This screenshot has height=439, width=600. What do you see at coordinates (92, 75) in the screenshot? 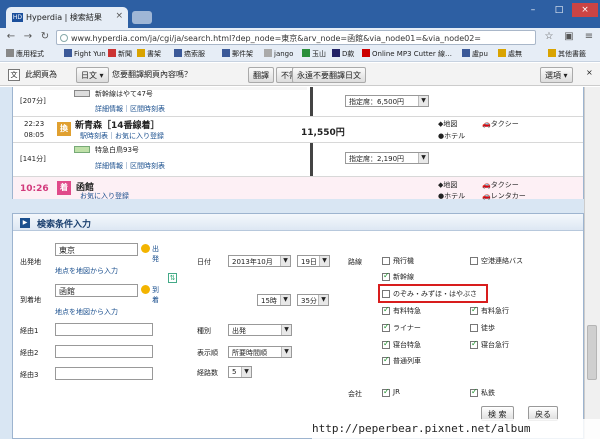
I see `language-dropdown: 日文 ▾` at bounding box center [92, 75].